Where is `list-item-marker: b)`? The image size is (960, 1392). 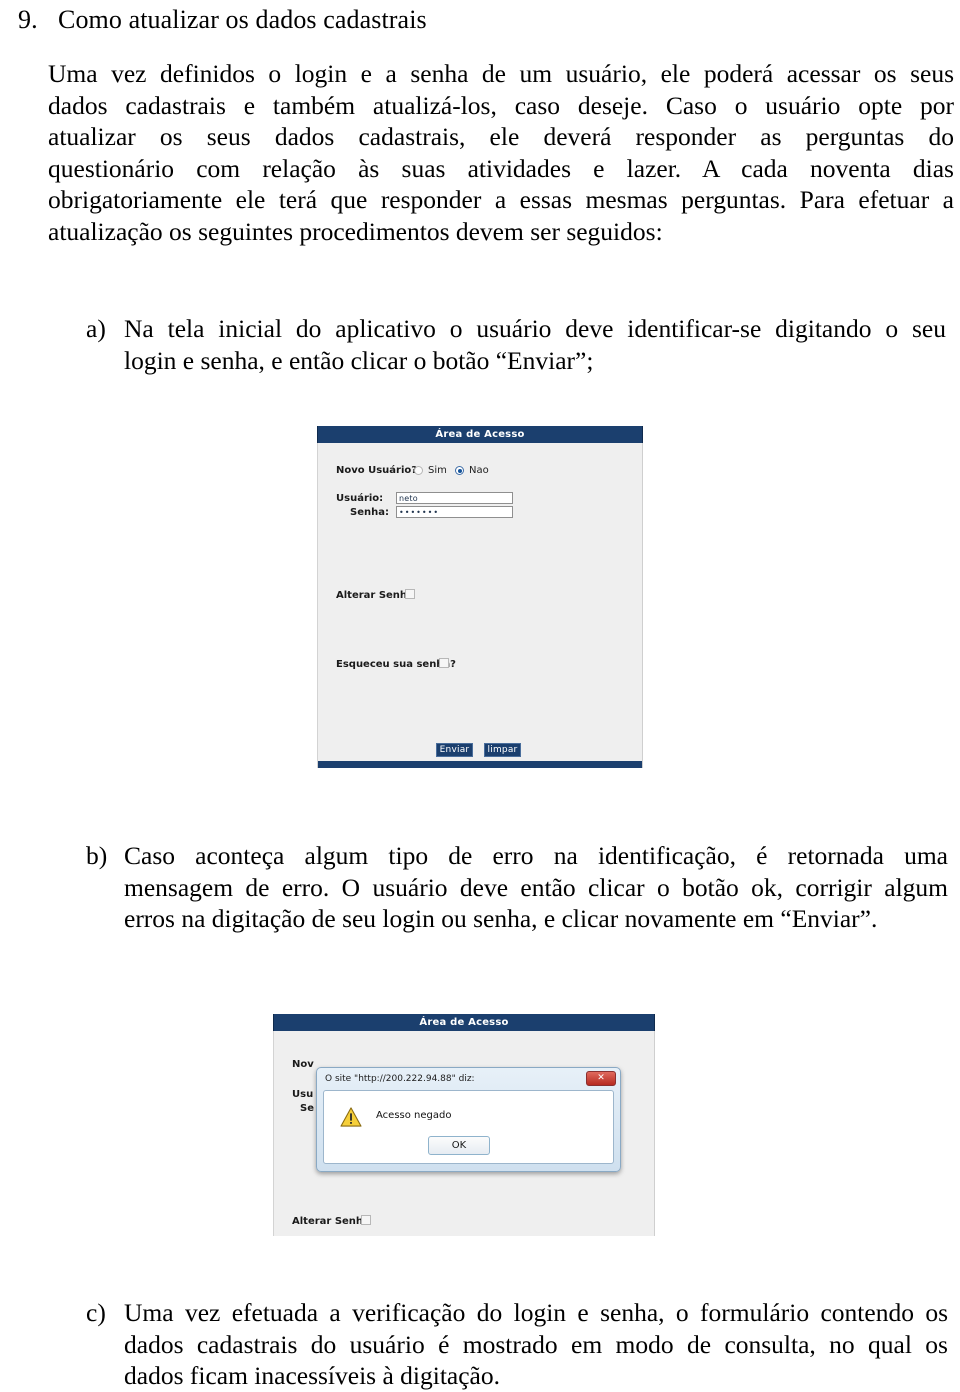 list-item-marker: b) is located at coordinates (97, 855).